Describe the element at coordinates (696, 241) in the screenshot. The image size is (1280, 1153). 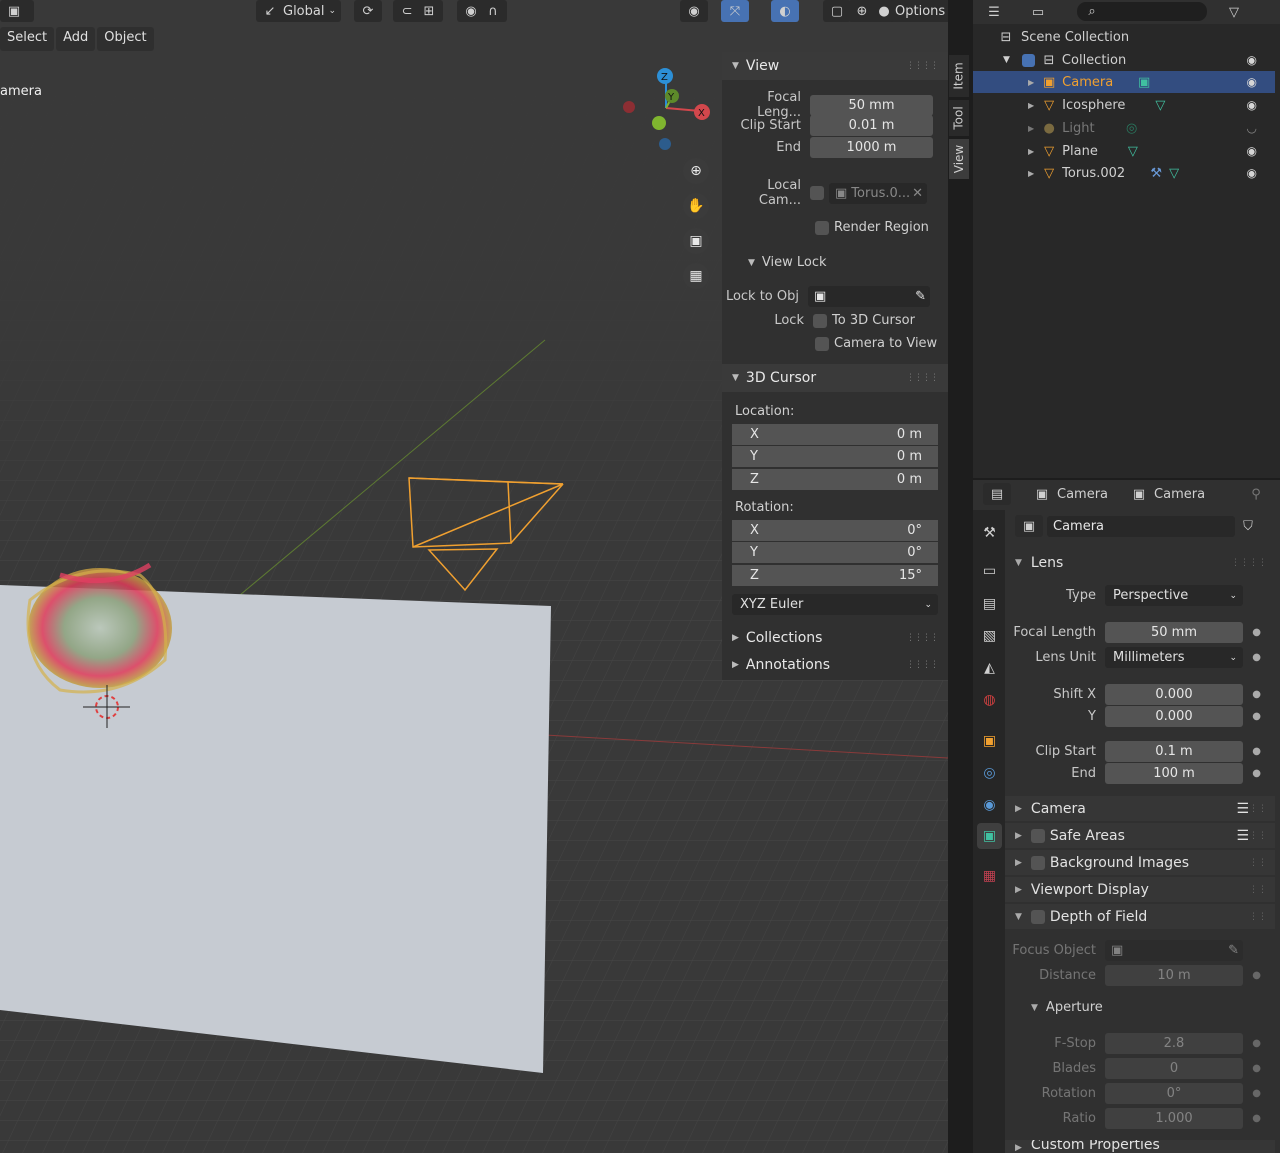
I see `camera-view-button: ▣` at that location.